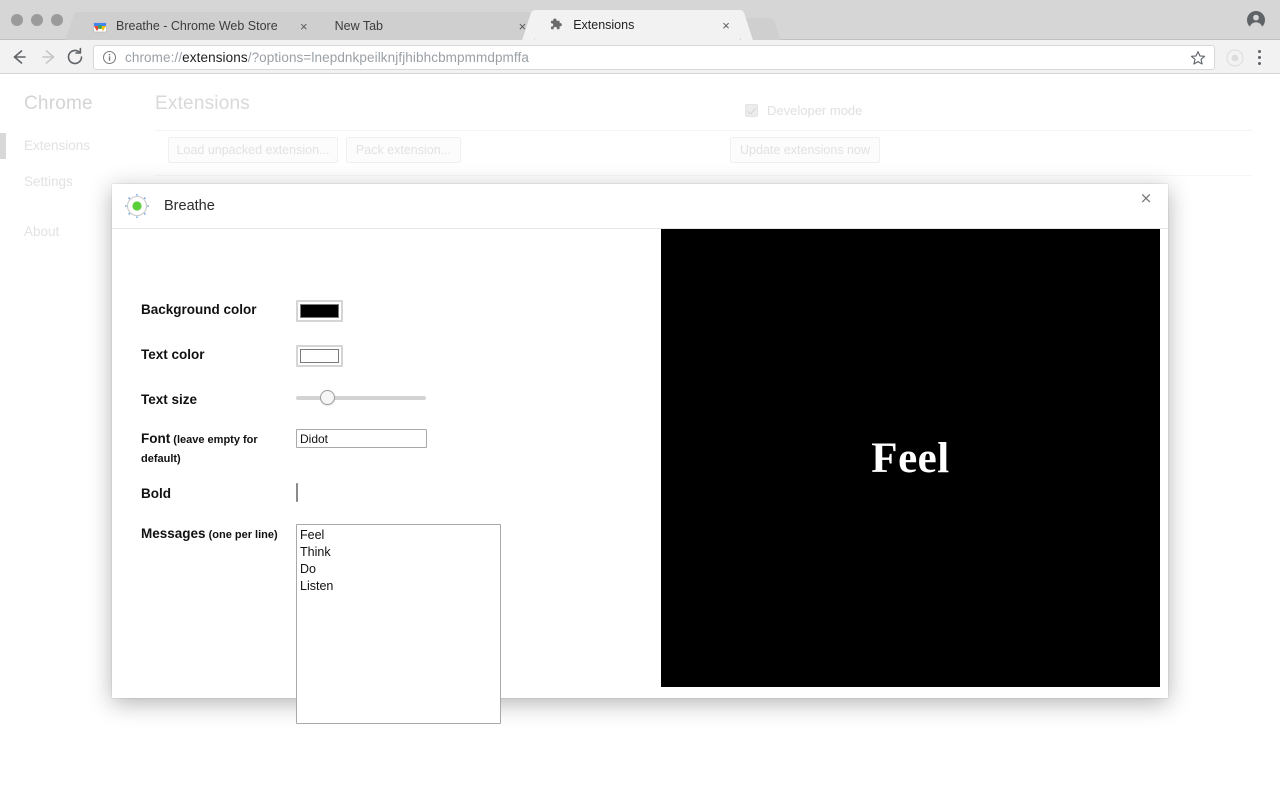 Image resolution: width=1280 pixels, height=800 pixels. What do you see at coordinates (703, 130) in the screenshot?
I see `header-divider` at bounding box center [703, 130].